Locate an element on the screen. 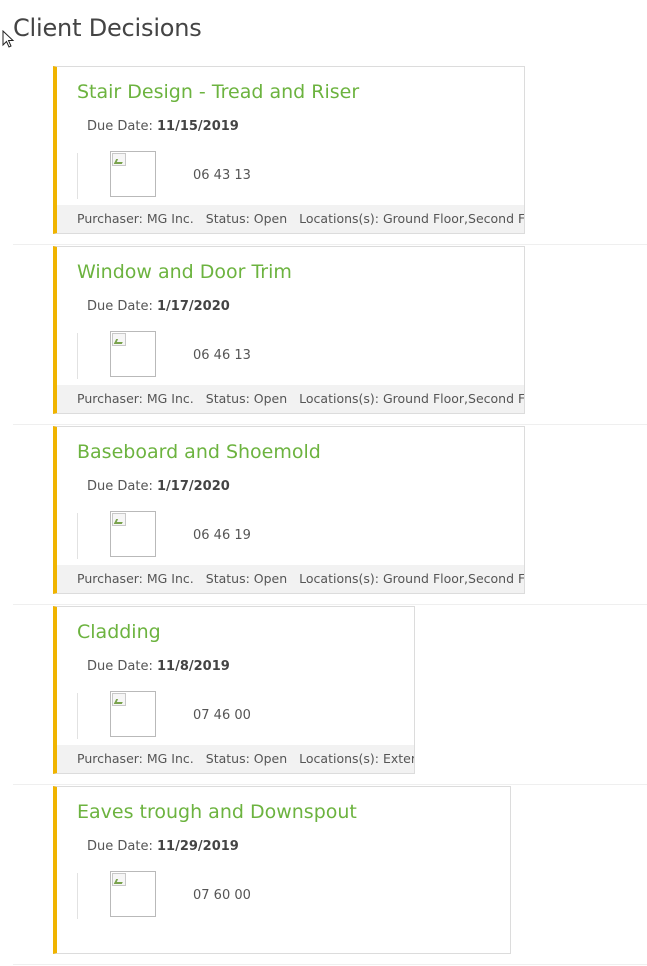  due-date: Due Date: 11/15/2019 is located at coordinates (163, 126).